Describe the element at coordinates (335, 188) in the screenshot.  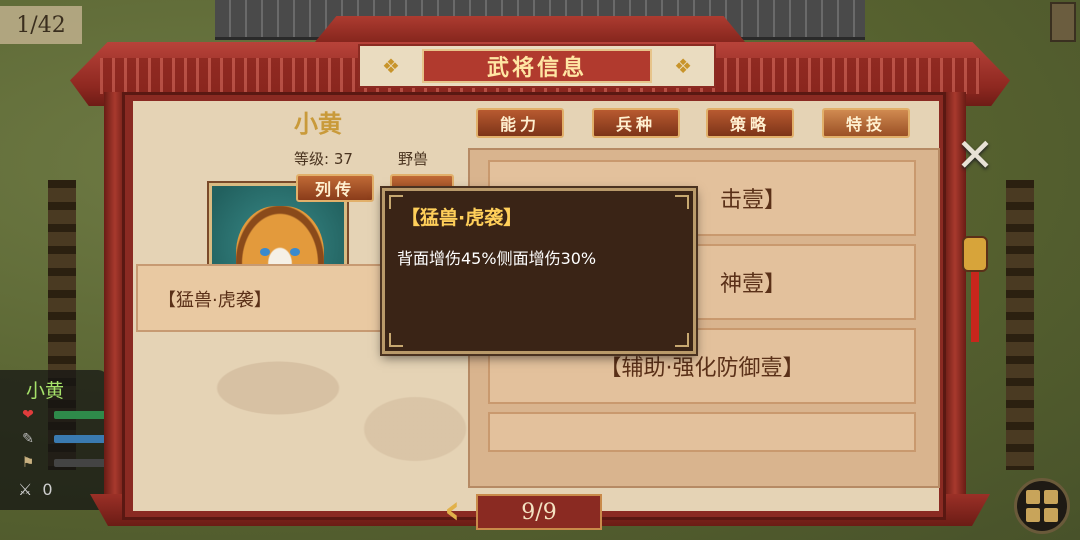
I see `biography-button: 列传` at that location.